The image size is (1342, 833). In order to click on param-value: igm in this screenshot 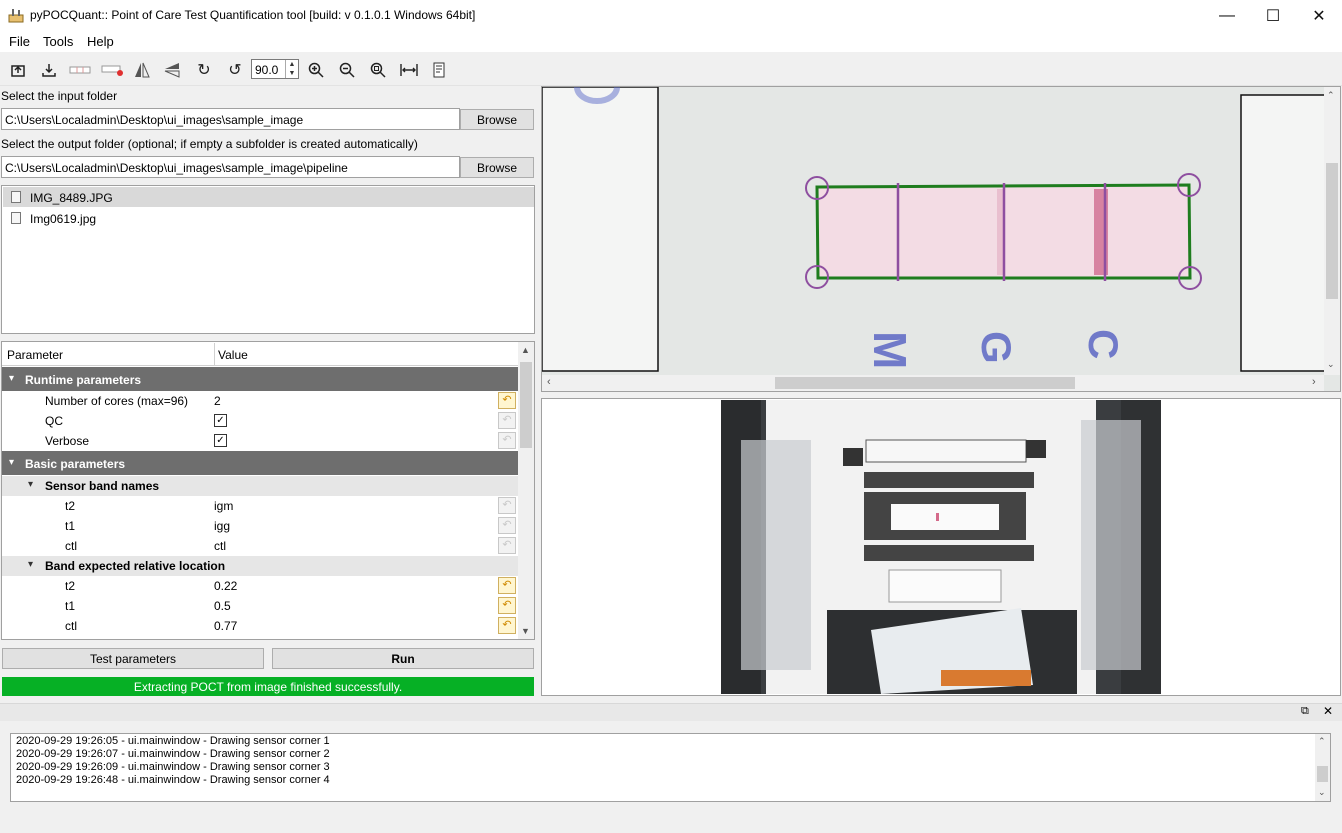, I will do `click(223, 506)`.